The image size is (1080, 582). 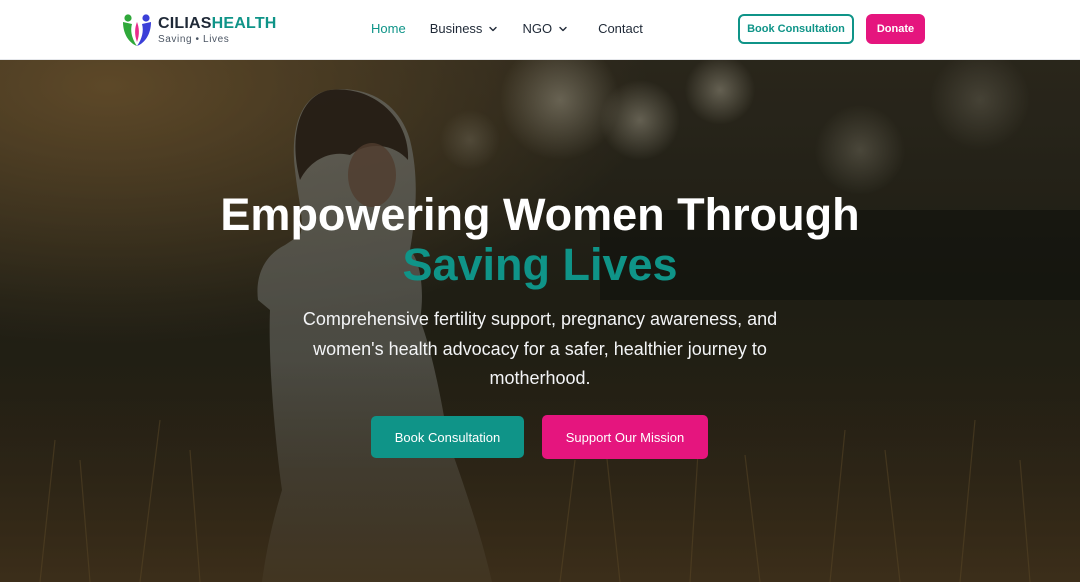 I want to click on header-donate-button: Donate, so click(x=895, y=29).